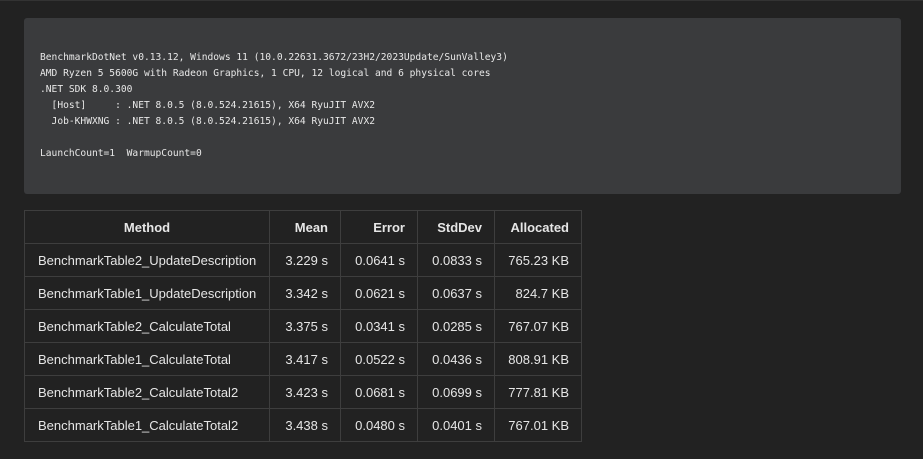  I want to click on cell-stddev: 0.0401 s, so click(456, 425).